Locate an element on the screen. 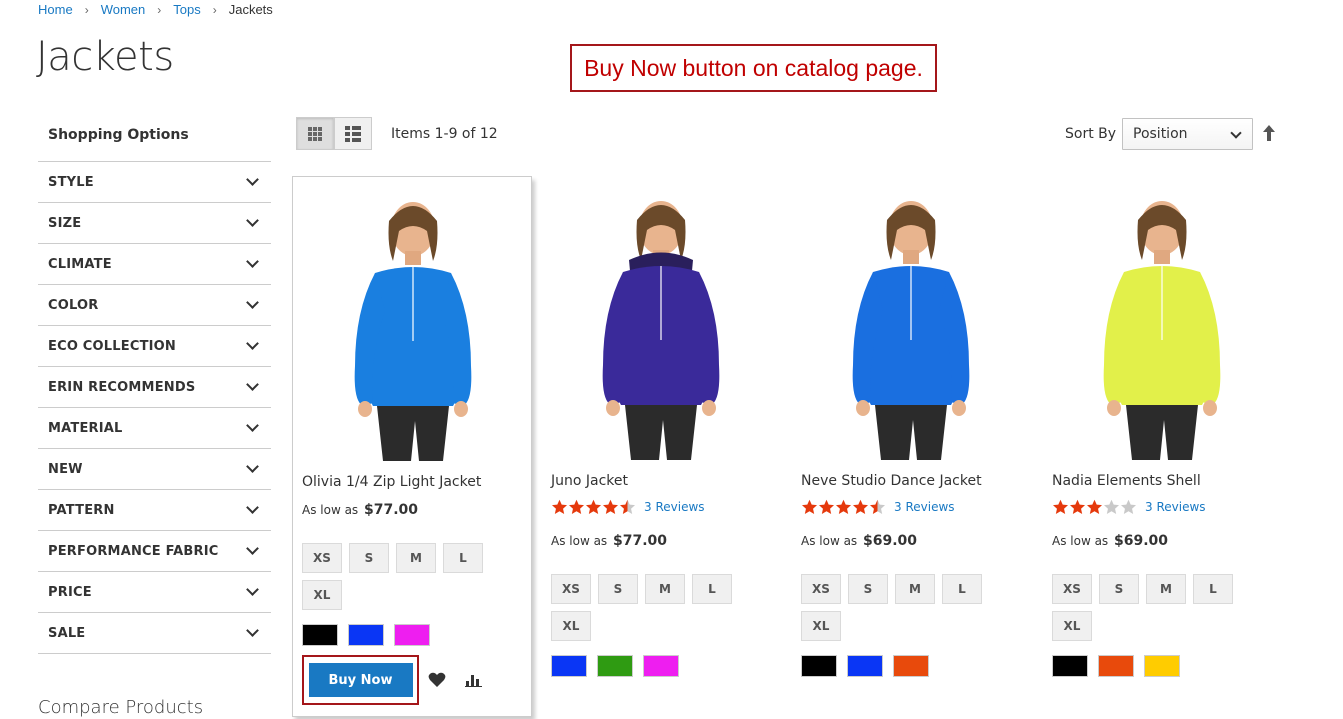 The height and width of the screenshot is (719, 1343). sort-direction-arrow-icon is located at coordinates (1269, 133).